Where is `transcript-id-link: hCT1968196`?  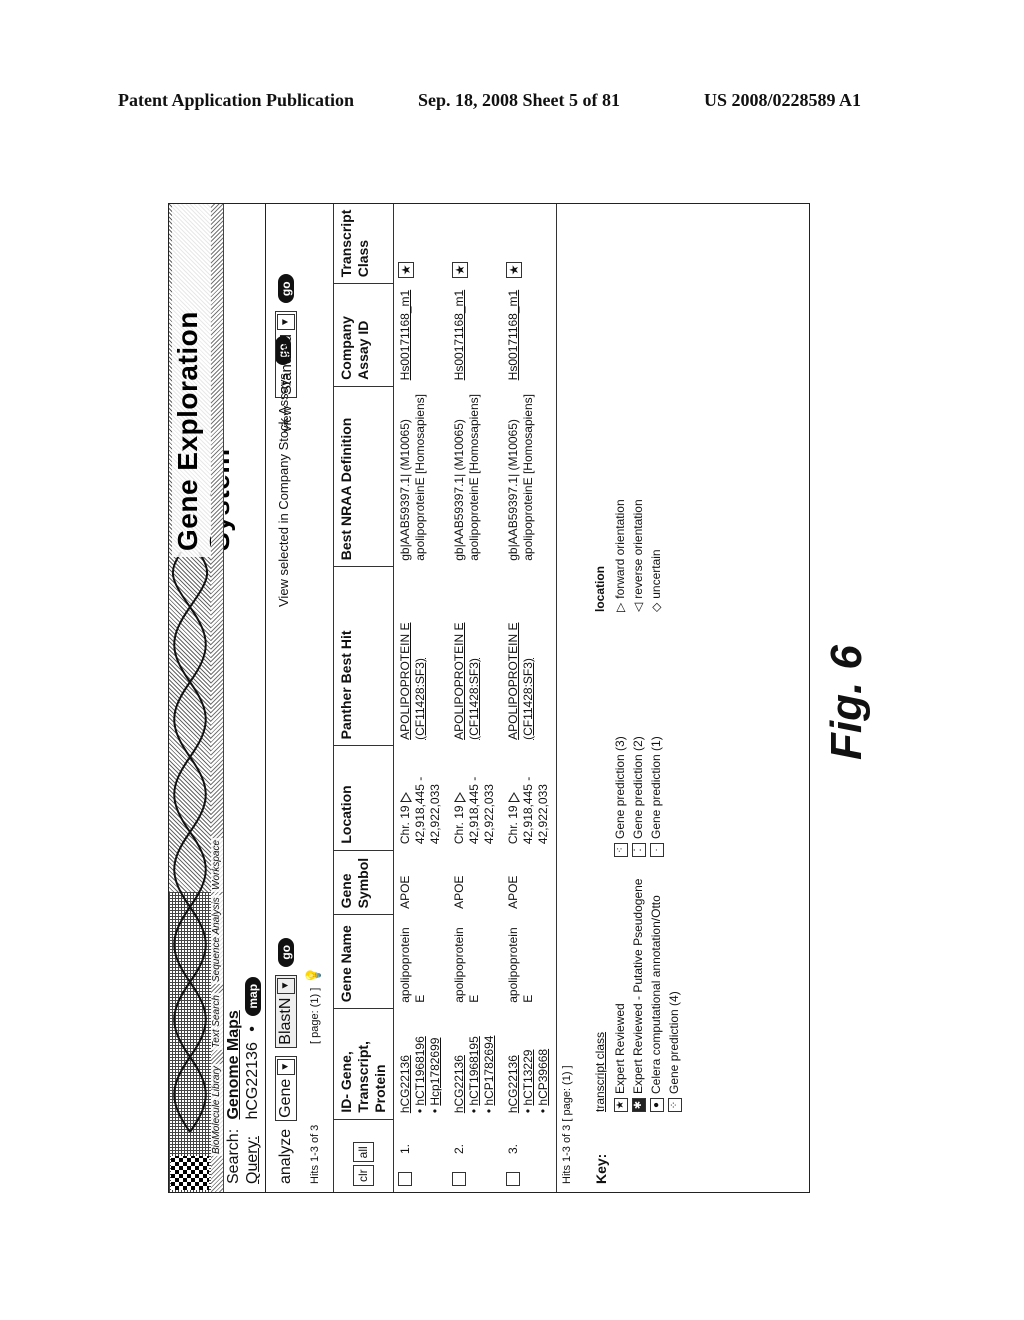
transcript-id-link: hCT1968196 is located at coordinates (420, 1070).